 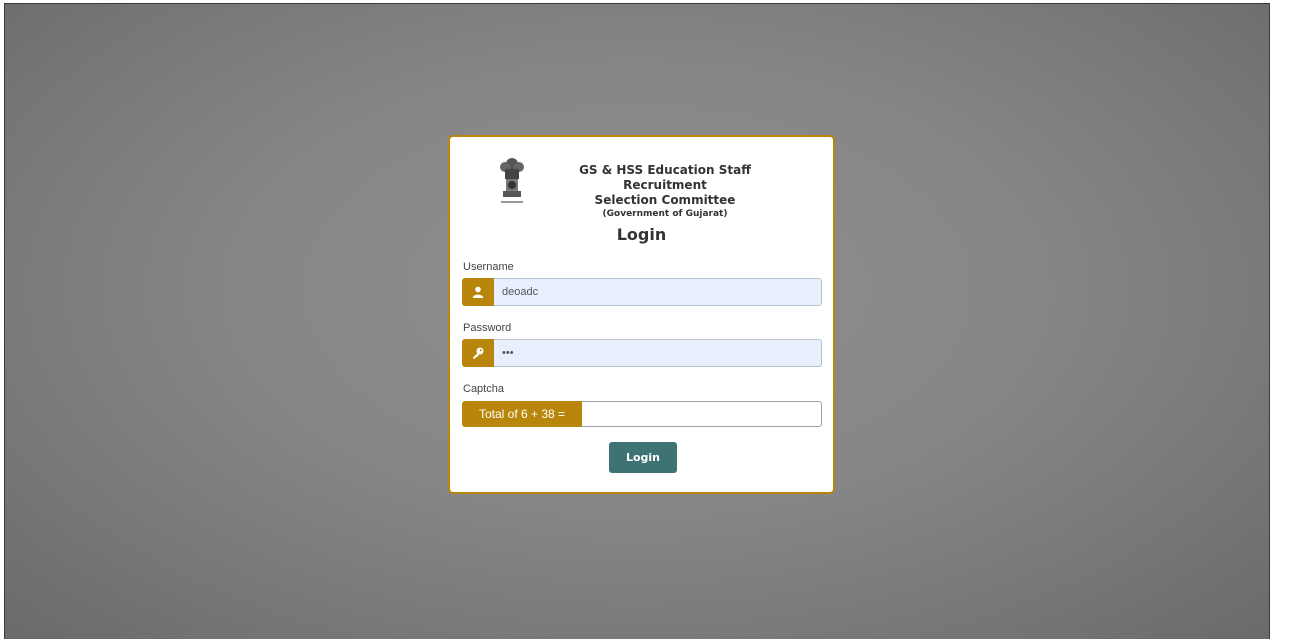 What do you see at coordinates (665, 214) in the screenshot?
I see `org-government: (Government of Gujarat)` at bounding box center [665, 214].